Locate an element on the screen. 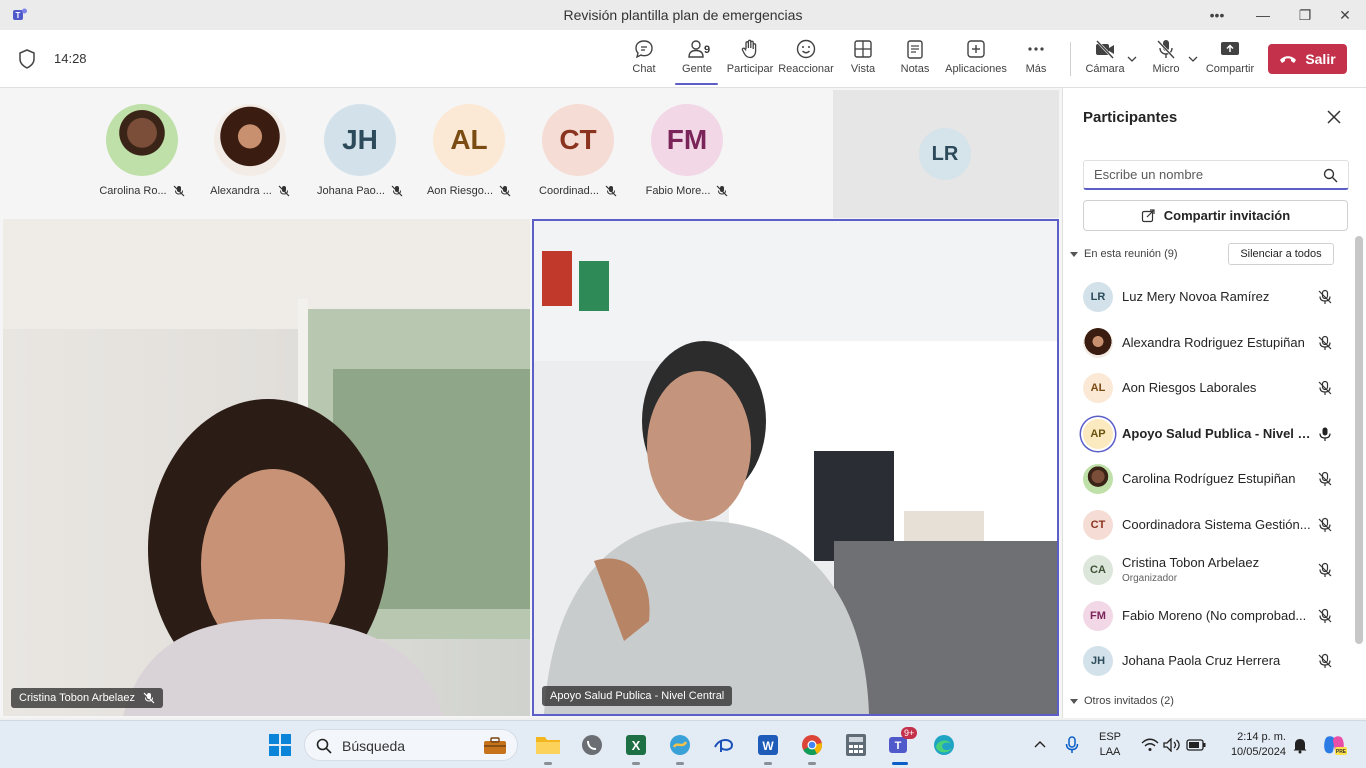  battery-icon is located at coordinates (1196, 745).